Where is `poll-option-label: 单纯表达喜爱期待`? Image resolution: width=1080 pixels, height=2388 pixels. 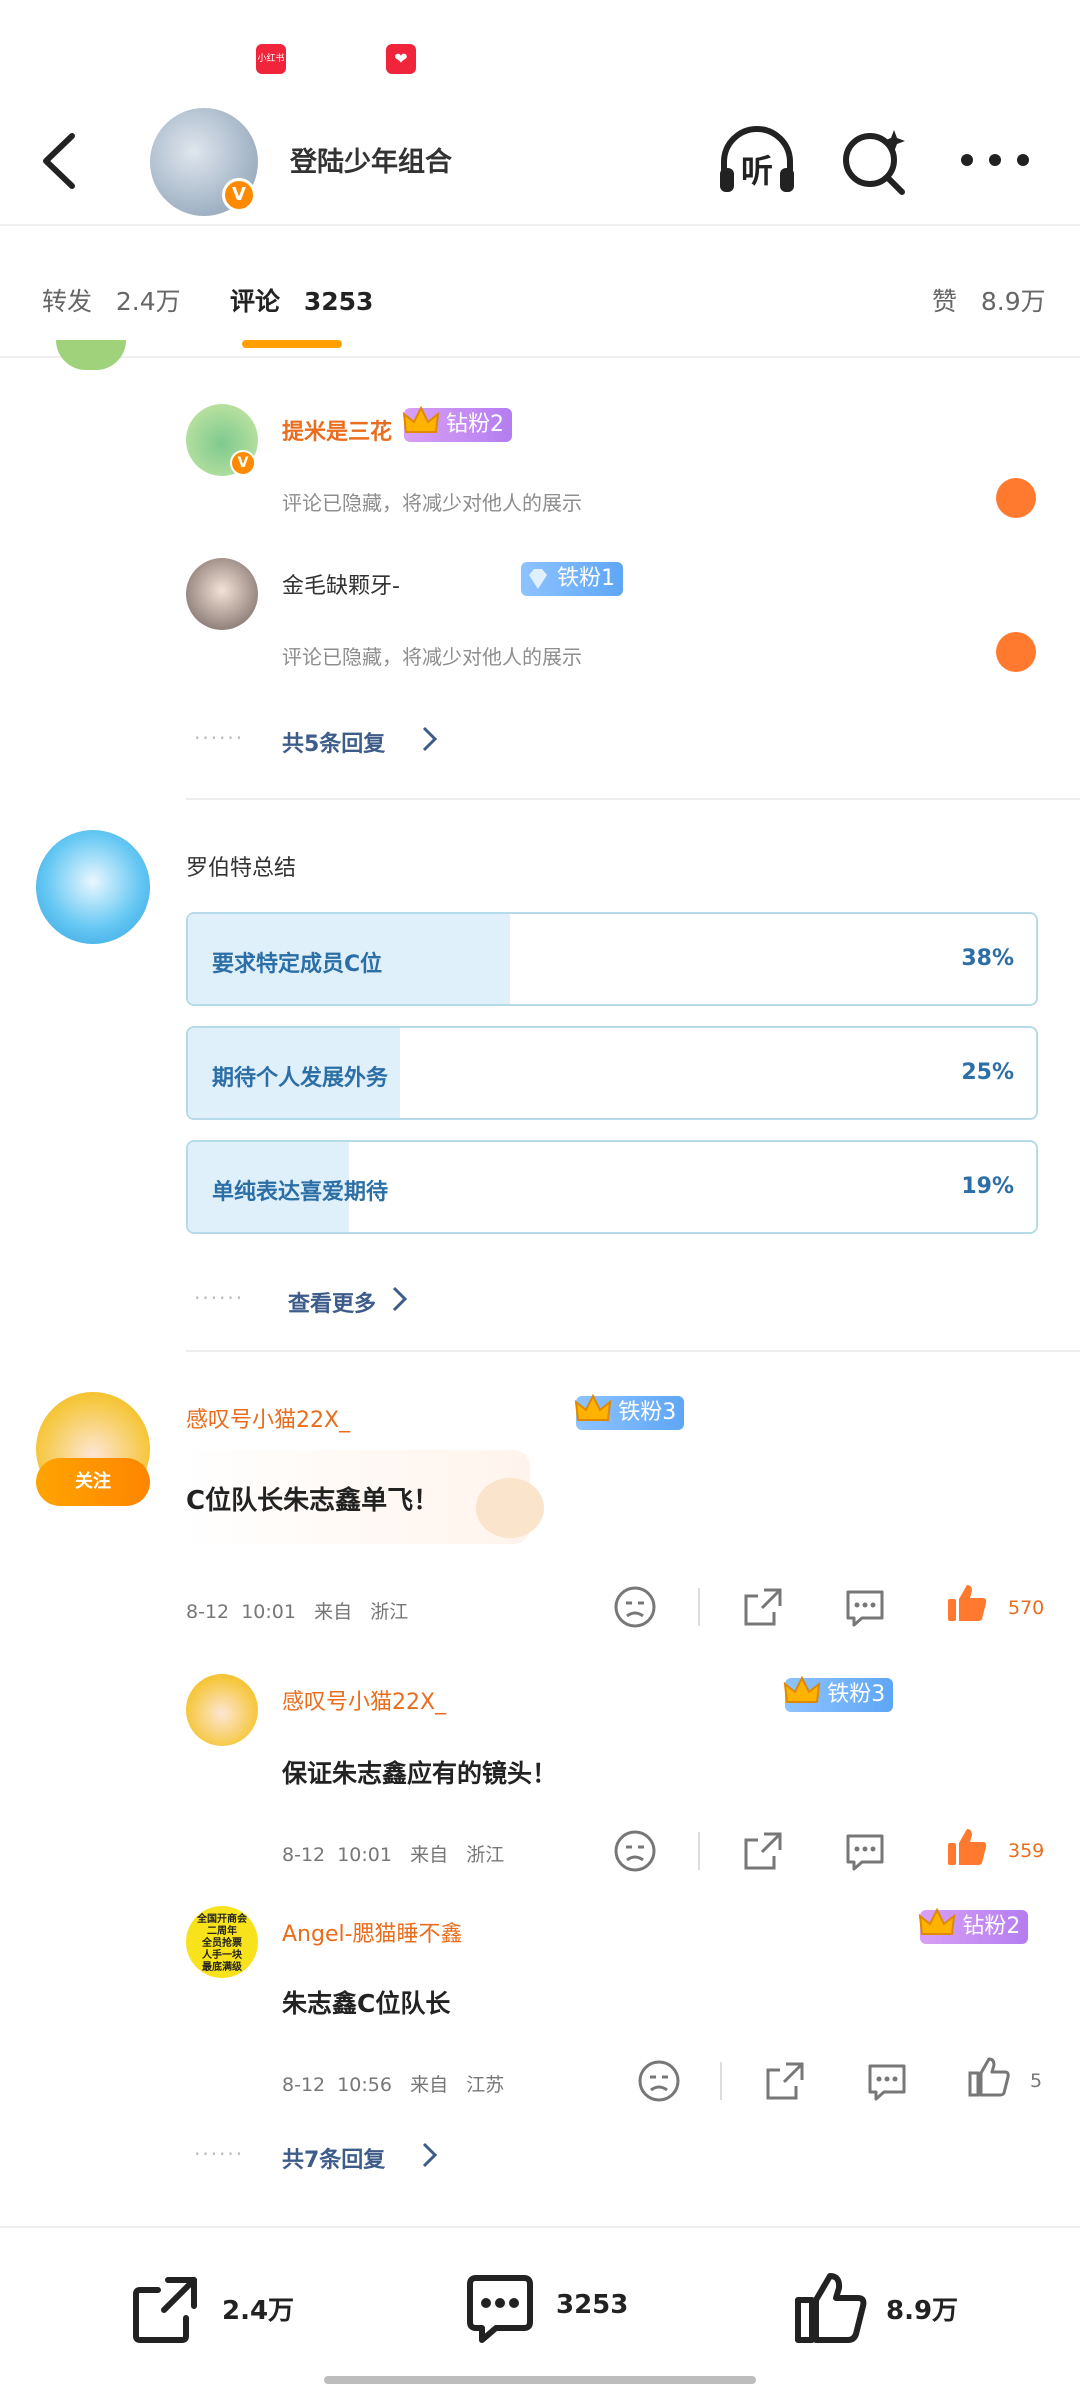
poll-option-label: 单纯表达喜爱期待 is located at coordinates (300, 1192).